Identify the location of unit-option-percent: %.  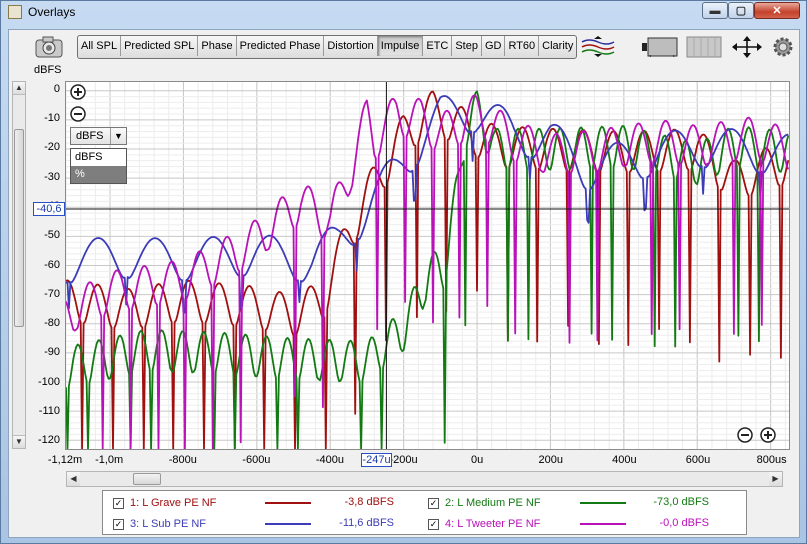
(98, 174).